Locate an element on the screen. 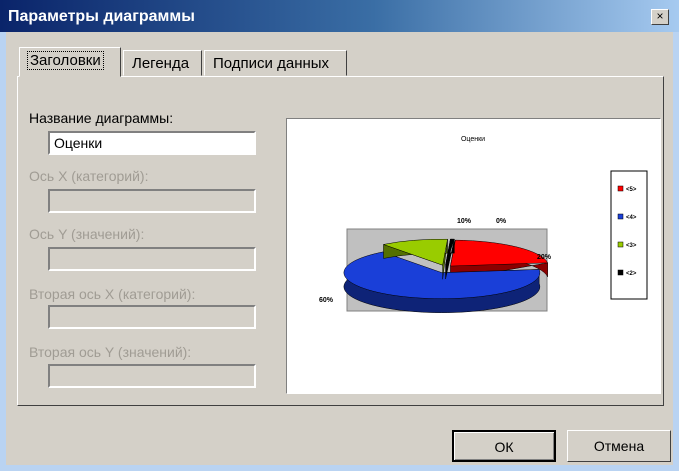  tab-titles: Заголовки is located at coordinates (70, 62).